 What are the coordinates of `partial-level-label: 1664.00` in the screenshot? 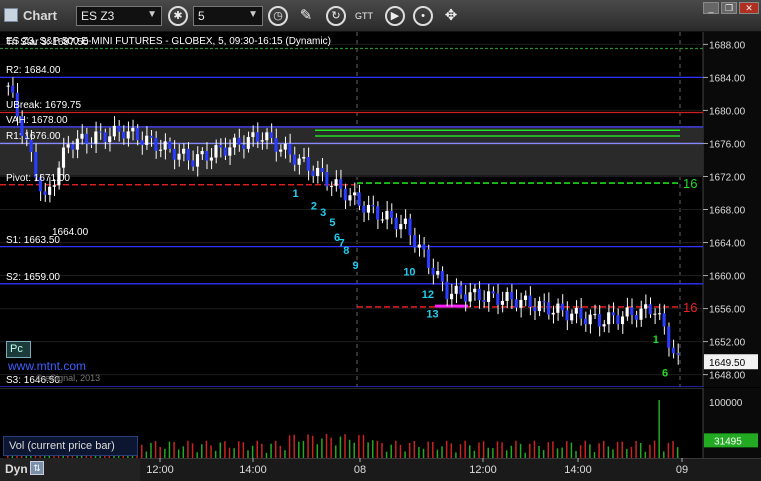 It's located at (70, 232).